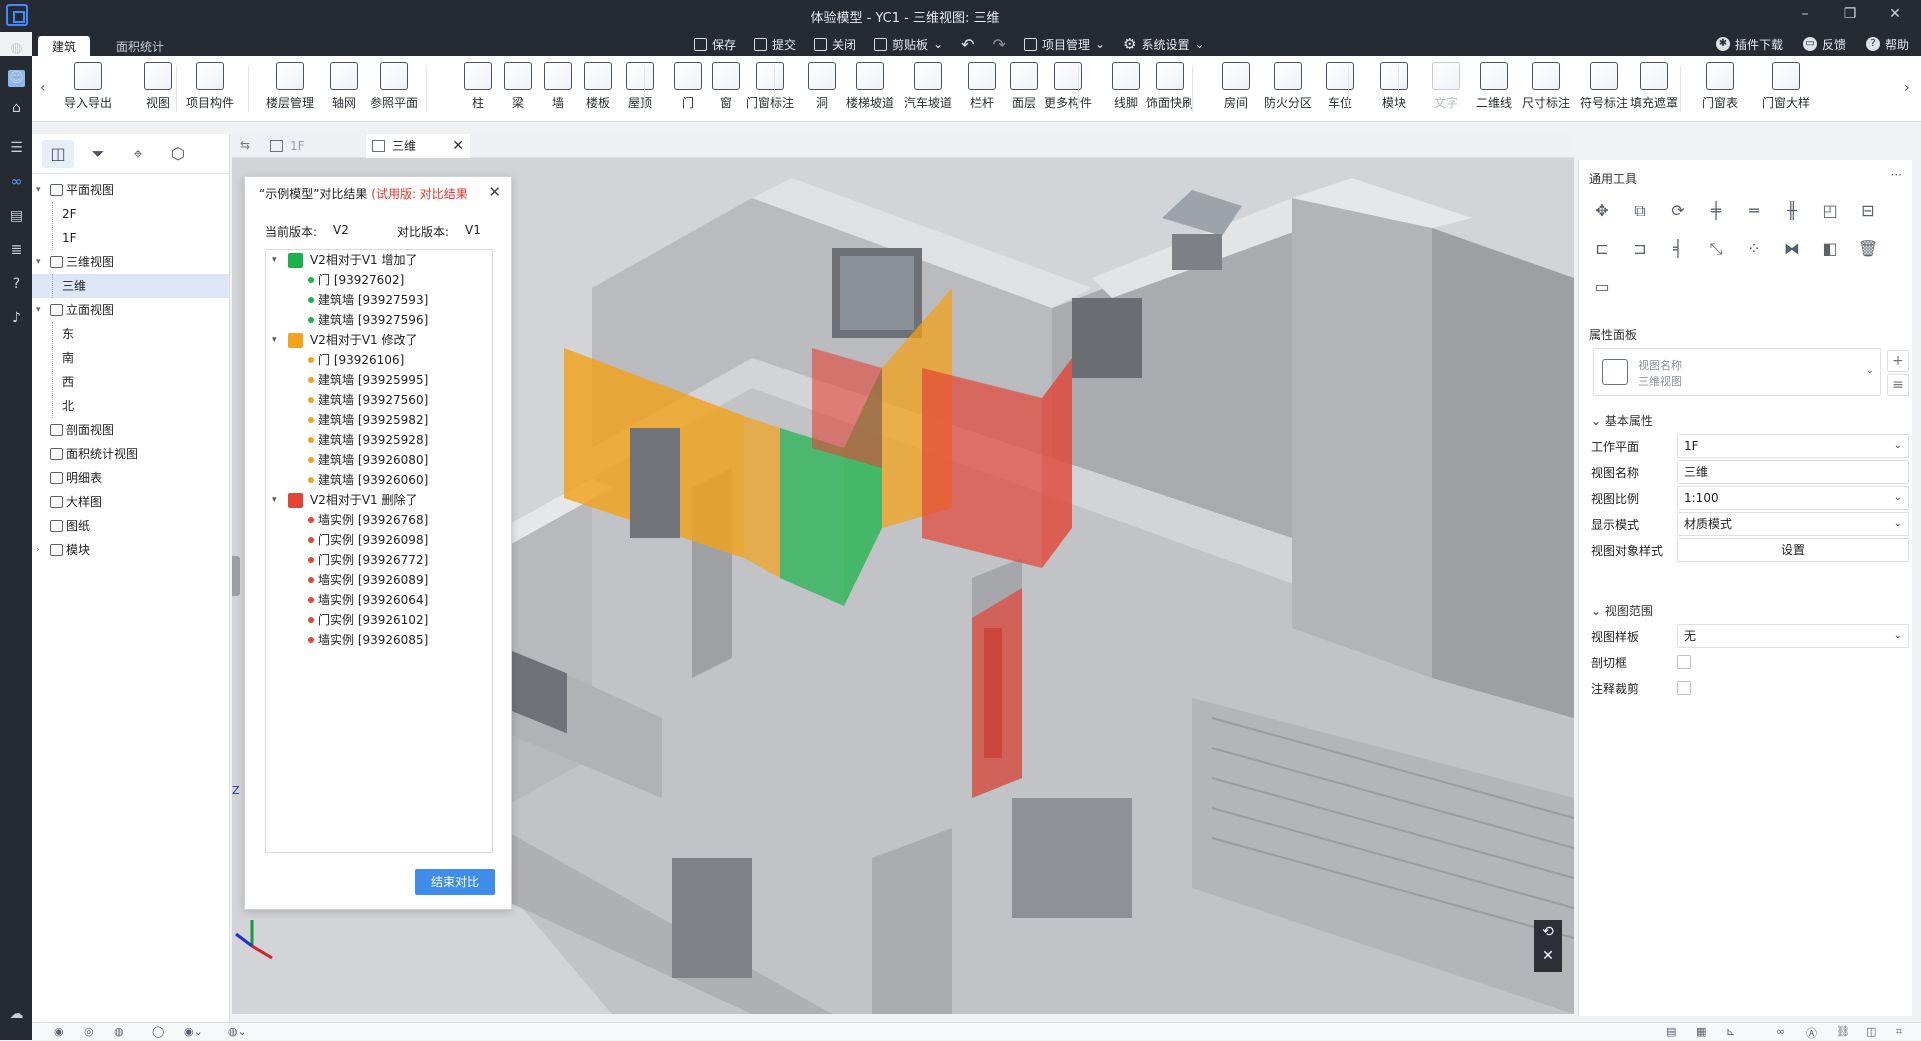 This screenshot has width=1921, height=1041. What do you see at coordinates (1546, 90) in the screenshot?
I see `tool-button-28: 尺寸标注` at bounding box center [1546, 90].